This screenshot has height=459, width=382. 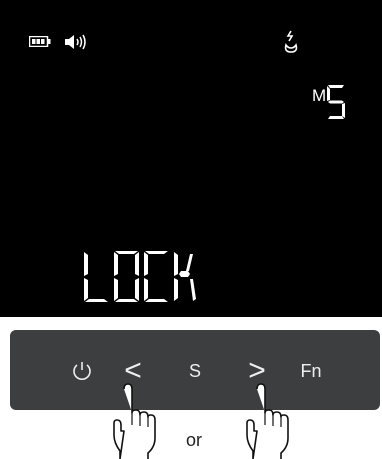 What do you see at coordinates (194, 440) in the screenshot?
I see `or-label: or` at bounding box center [194, 440].